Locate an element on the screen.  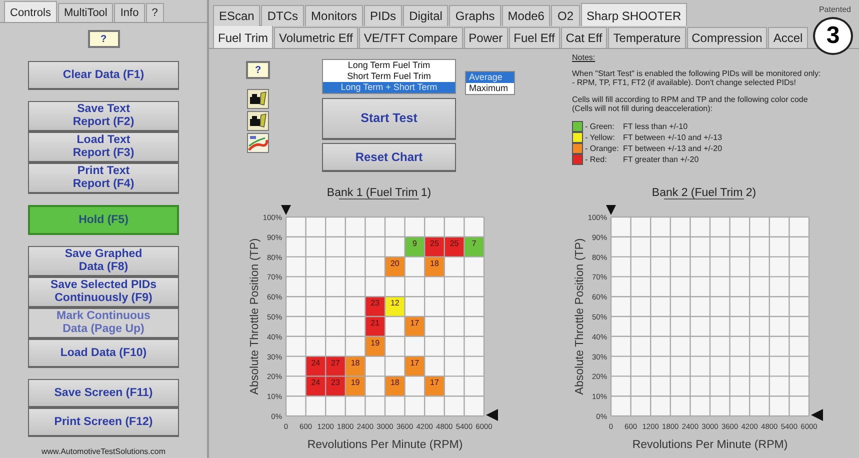
legend-label: - Yellow: is located at coordinates (600, 137).